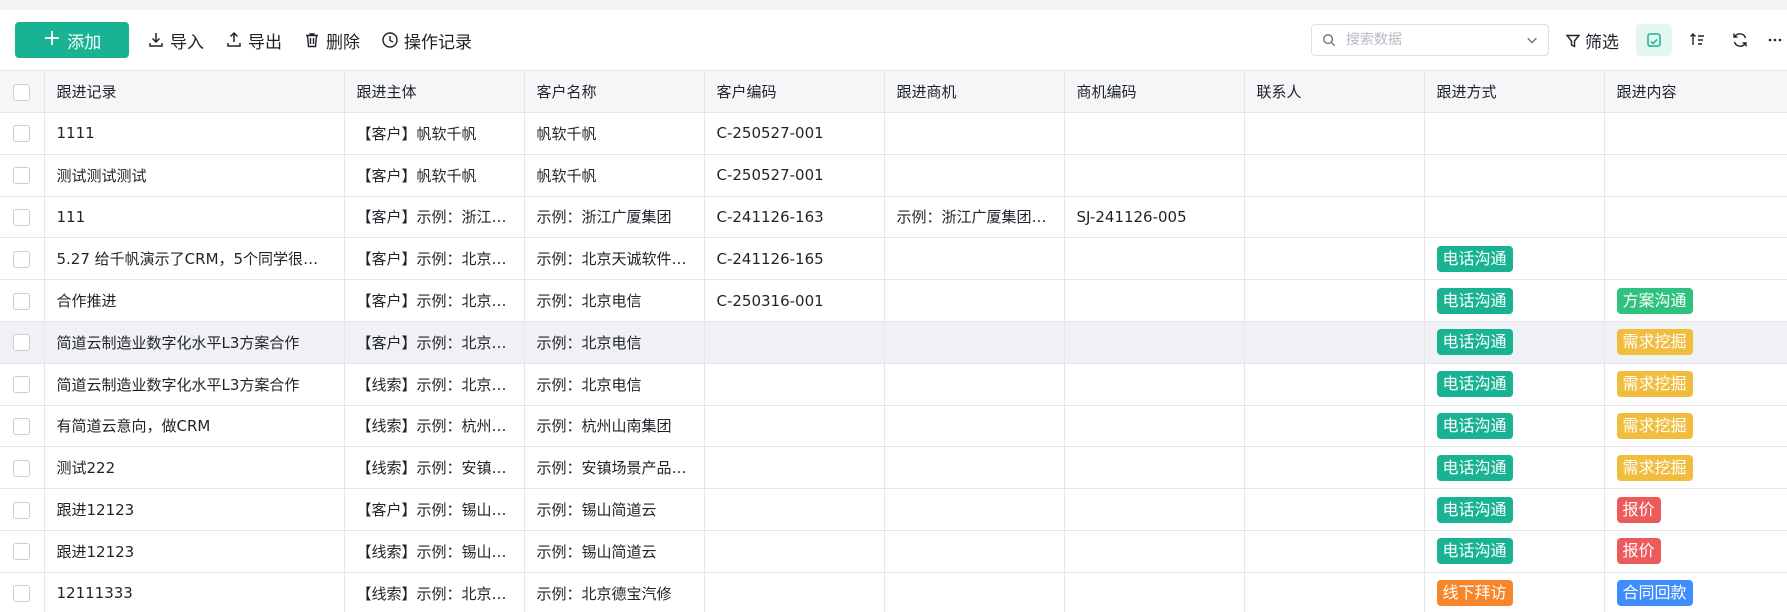  Describe the element at coordinates (22, 92) in the screenshot. I see `select-all-checkbox` at that location.